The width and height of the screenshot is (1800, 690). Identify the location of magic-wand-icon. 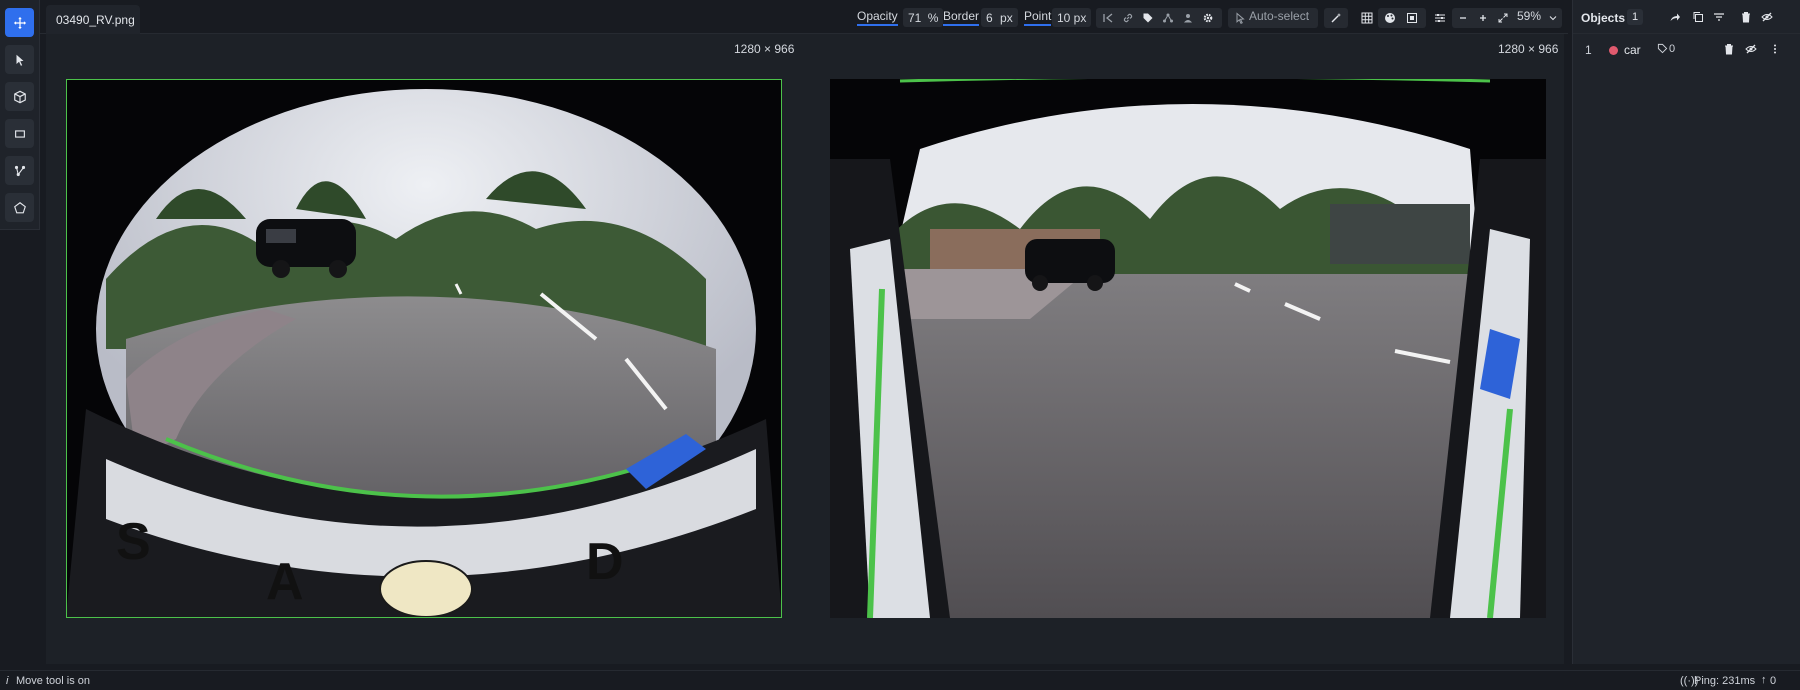
(1336, 18).